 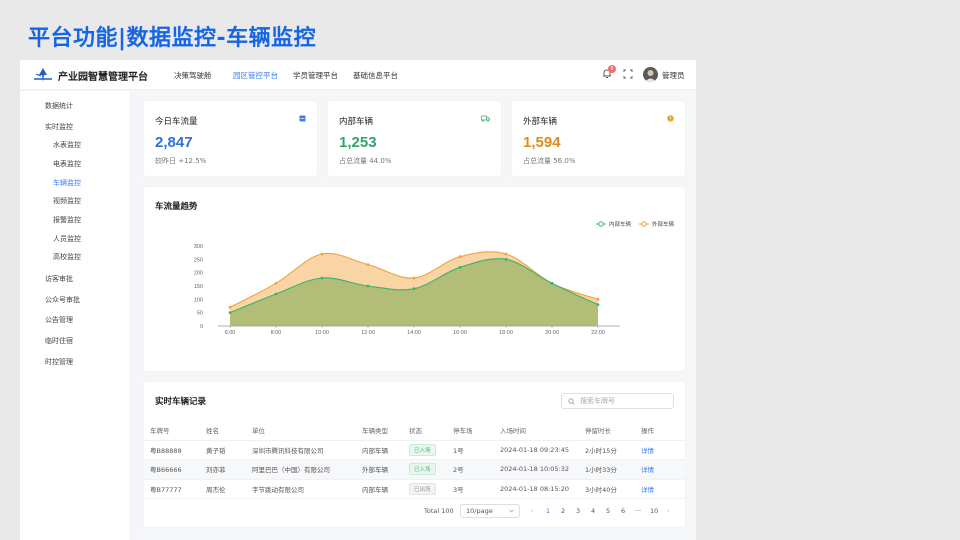 I want to click on cell-vehicle-type: 内部车辆, so click(x=379, y=450).